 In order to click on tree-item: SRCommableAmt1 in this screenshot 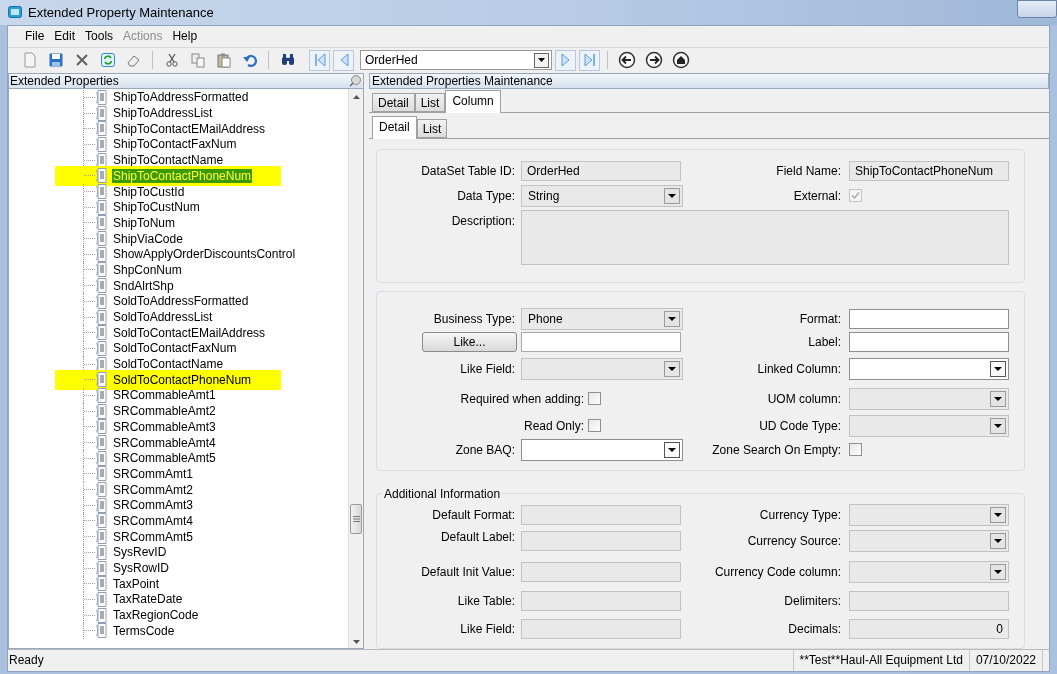, I will do `click(164, 395)`.